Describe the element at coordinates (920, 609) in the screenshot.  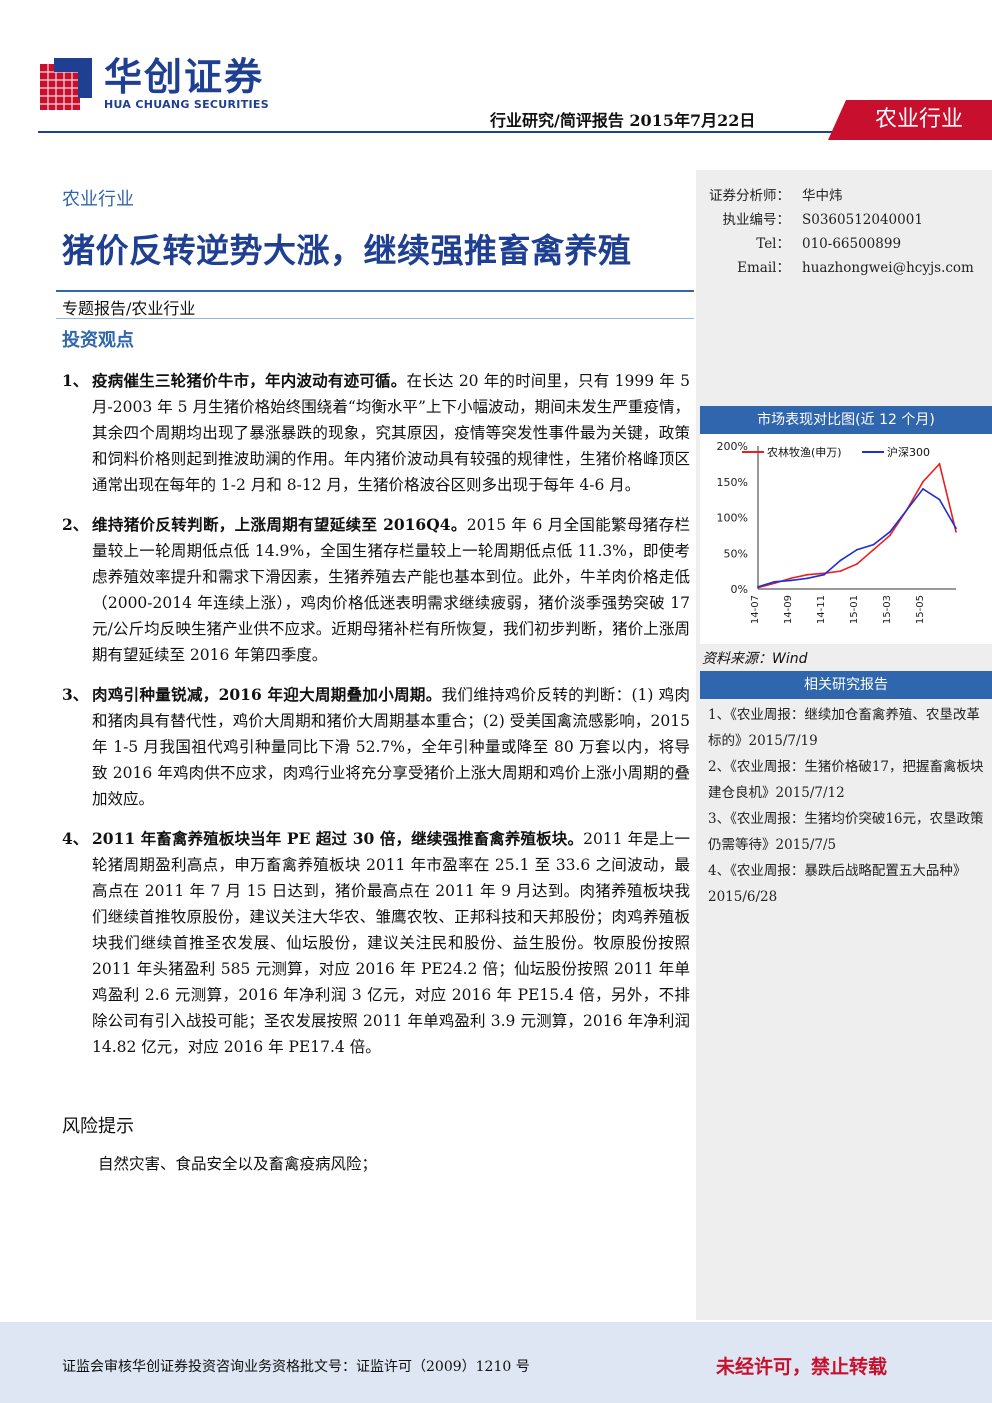
I see `x-tick-label: 15-05` at that location.